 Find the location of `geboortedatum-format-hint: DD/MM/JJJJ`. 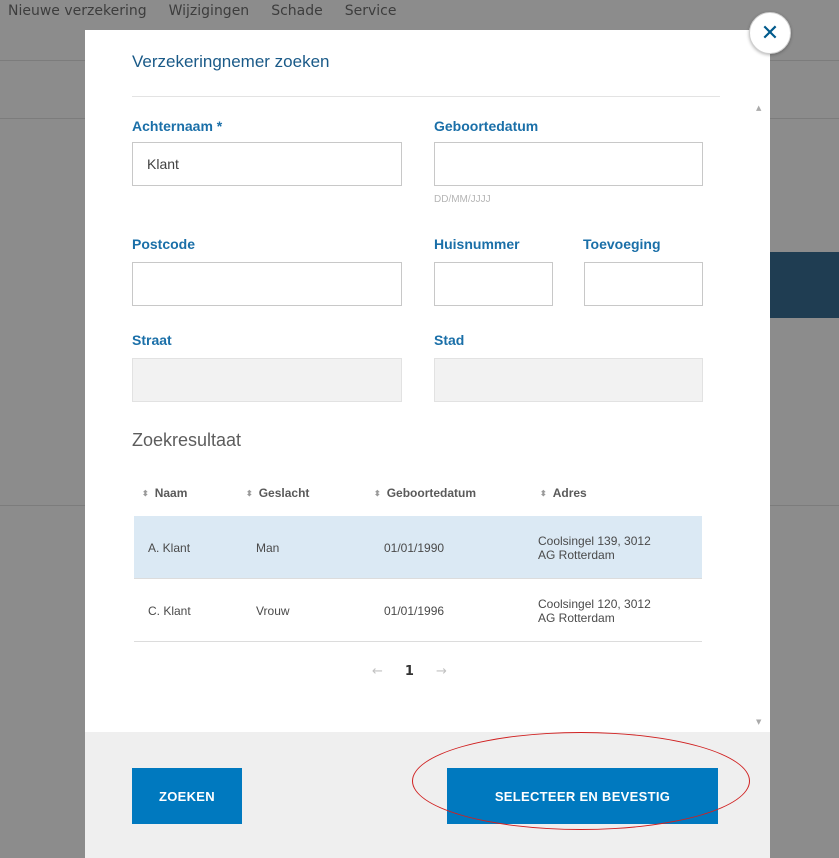

geboortedatum-format-hint: DD/MM/JJJJ is located at coordinates (462, 199).